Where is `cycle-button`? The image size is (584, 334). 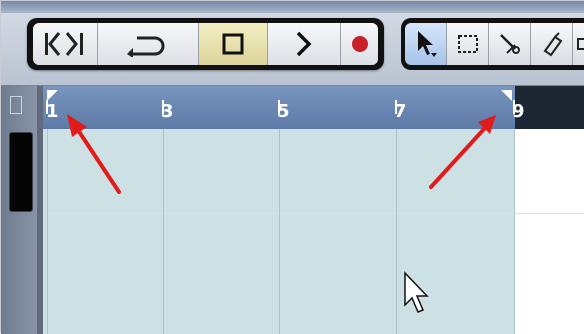 cycle-button is located at coordinates (148, 44).